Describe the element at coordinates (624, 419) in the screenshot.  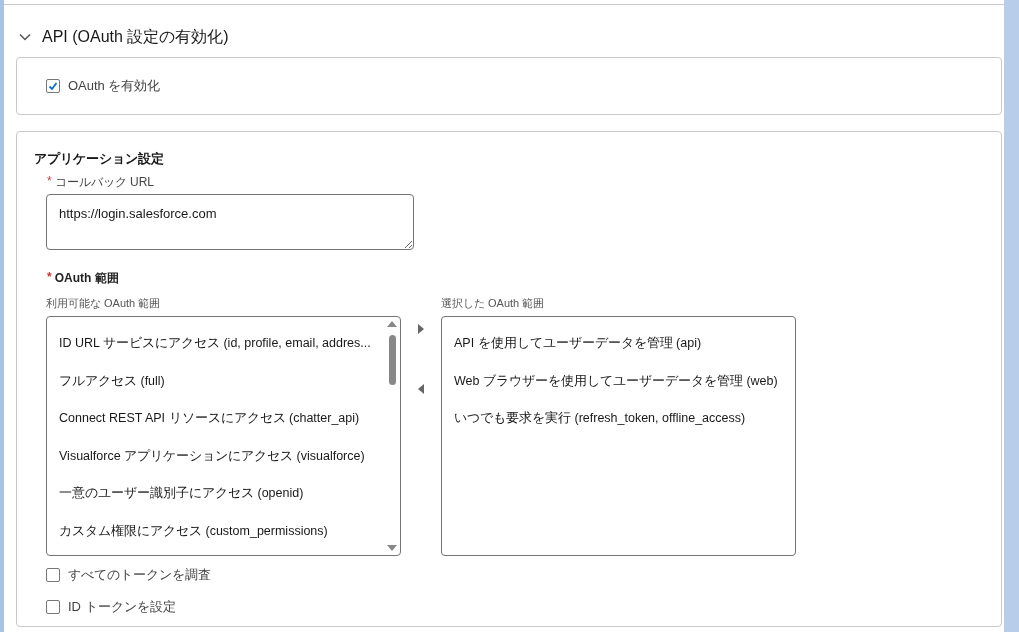
I see `list-item: いつでも要求を実行 (refresh_token, offline_access)` at that location.